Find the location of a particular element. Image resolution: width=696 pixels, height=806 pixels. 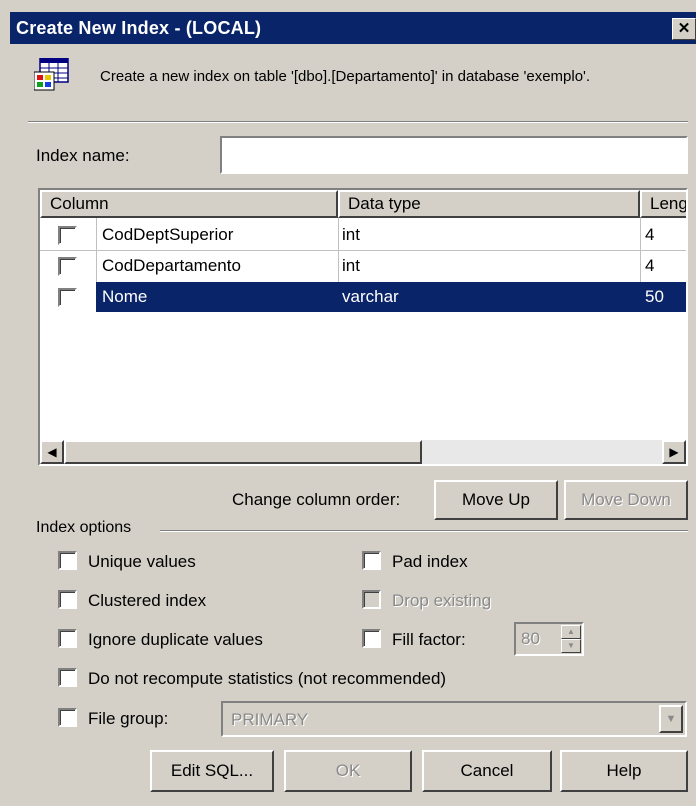

horizontal-scrollbar: ◀ ▶ is located at coordinates (363, 452).